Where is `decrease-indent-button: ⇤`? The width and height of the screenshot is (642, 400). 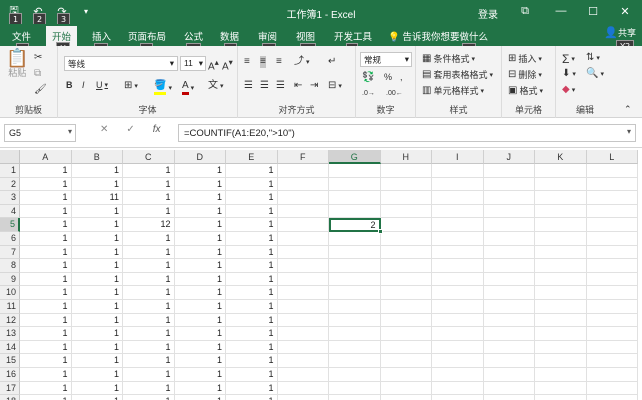
decrease-indent-button: ⇤ is located at coordinates (298, 86).